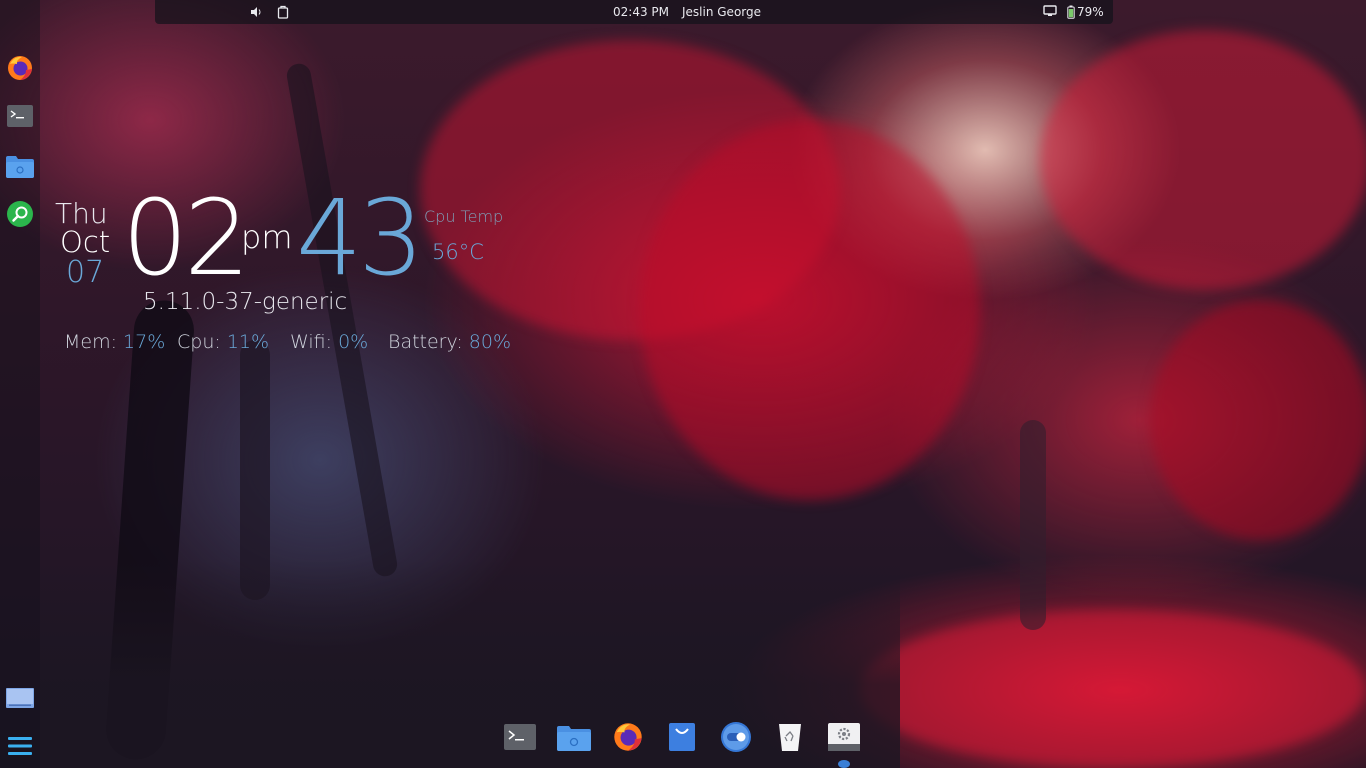 This screenshot has height=768, width=1366. I want to click on settings-icon, so click(844, 737).